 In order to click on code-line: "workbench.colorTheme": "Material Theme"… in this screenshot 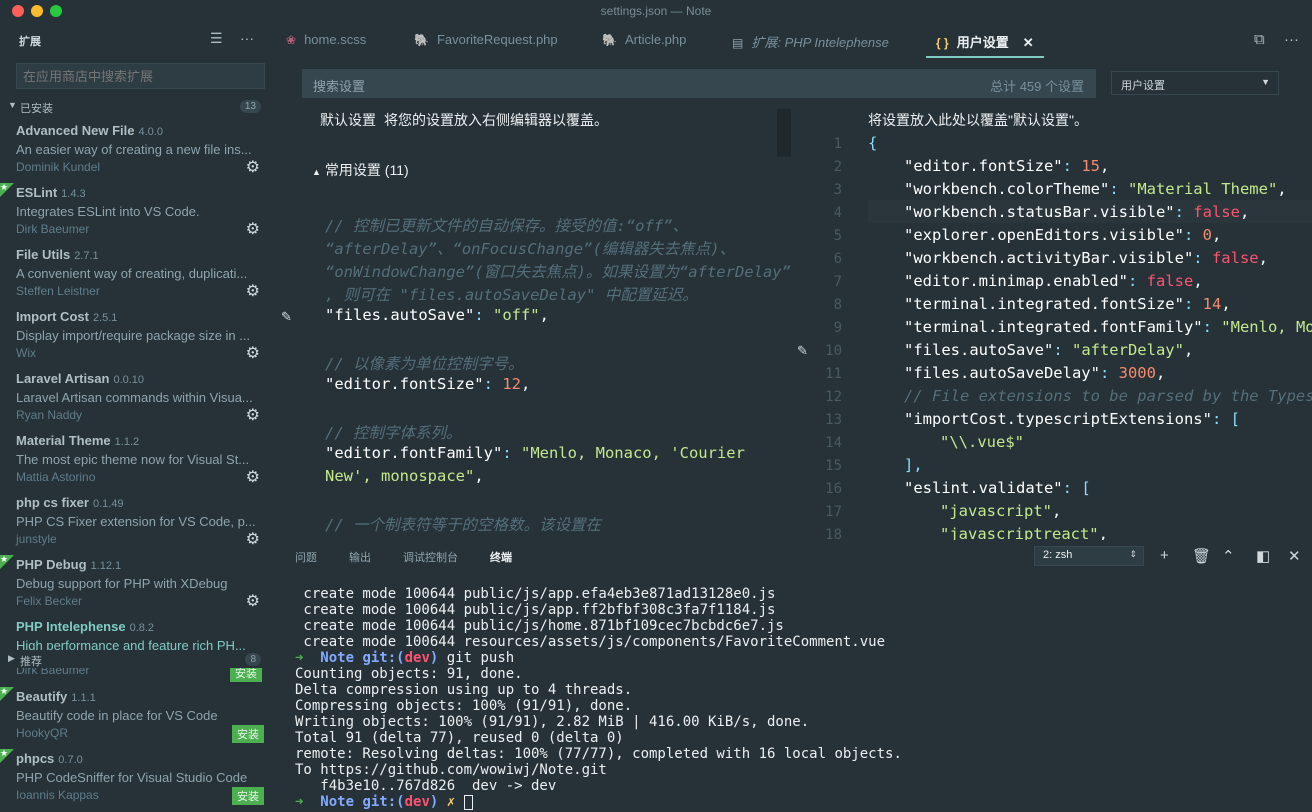, I will do `click(1095, 189)`.